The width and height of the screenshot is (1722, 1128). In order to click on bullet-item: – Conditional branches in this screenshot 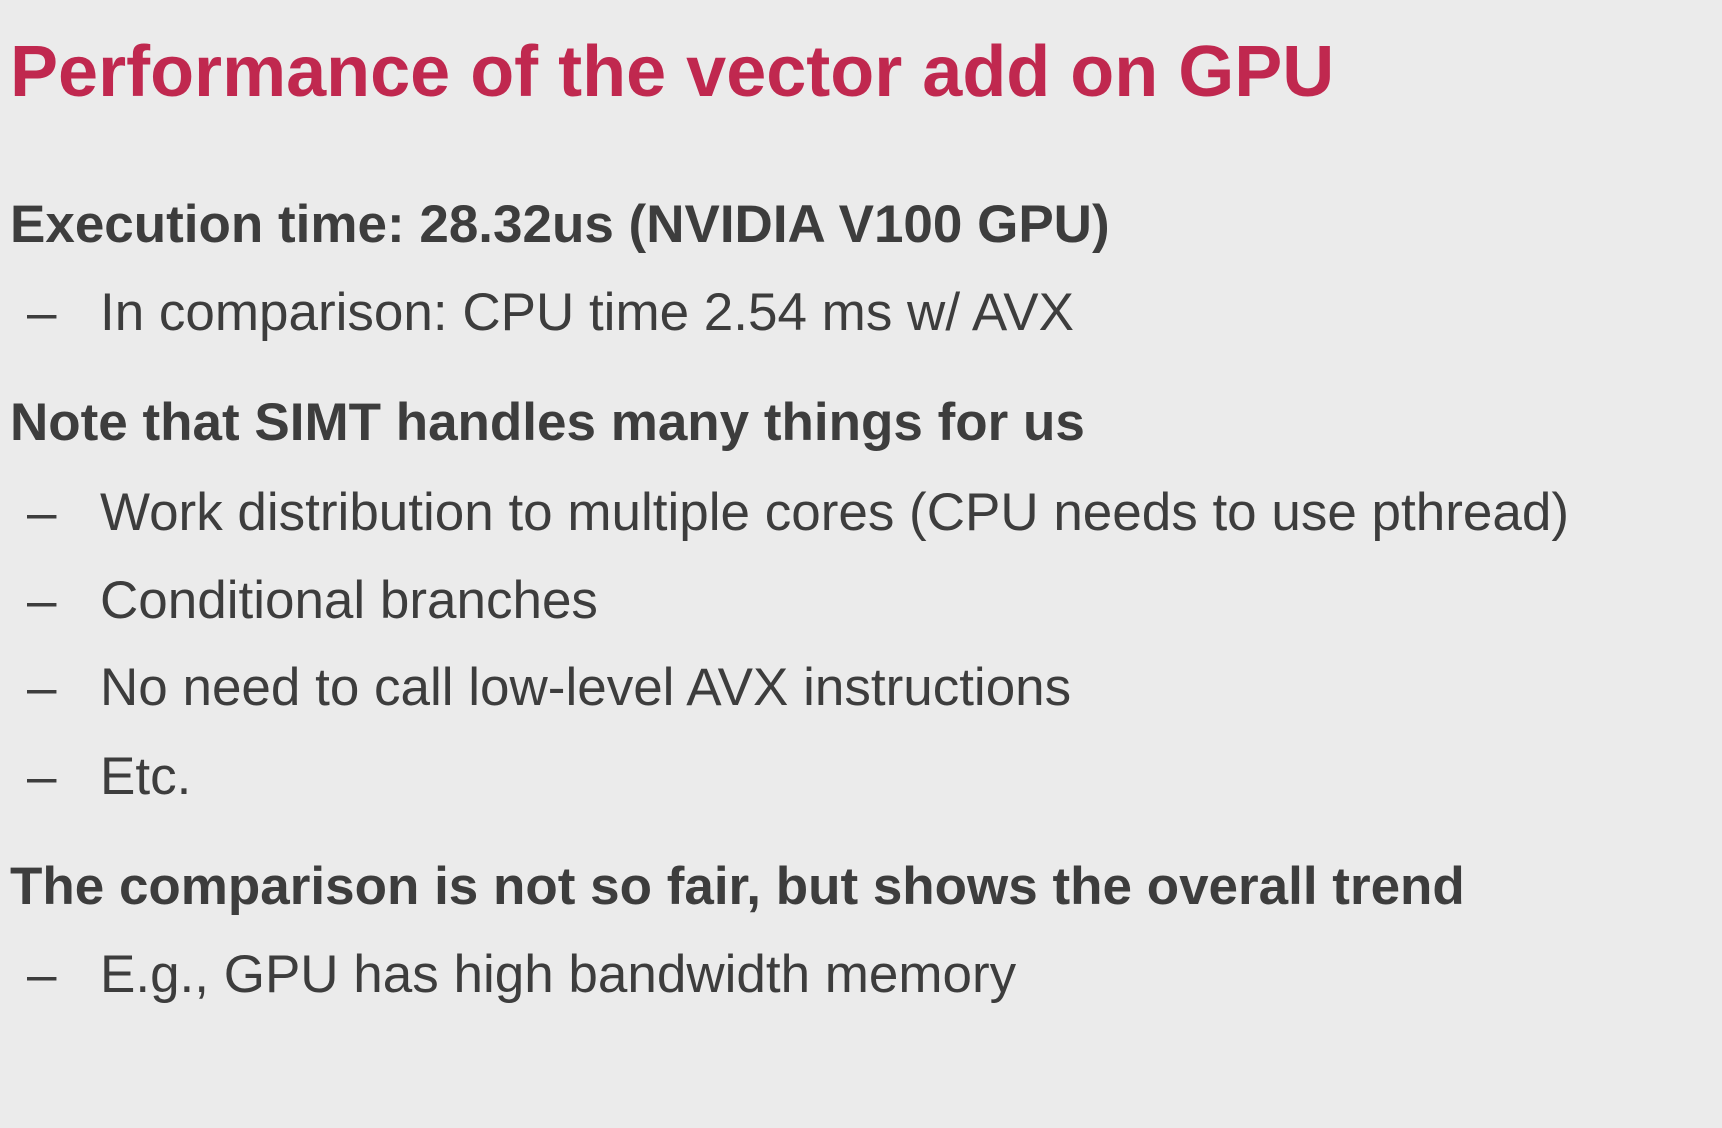, I will do `click(299, 600)`.